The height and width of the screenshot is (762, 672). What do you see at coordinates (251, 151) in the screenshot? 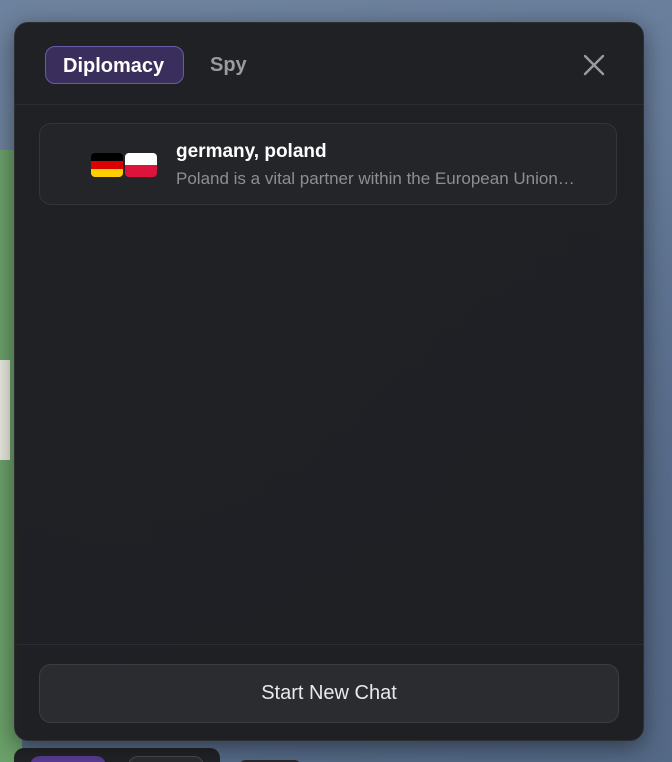
I see `chat-title: germany, poland` at bounding box center [251, 151].